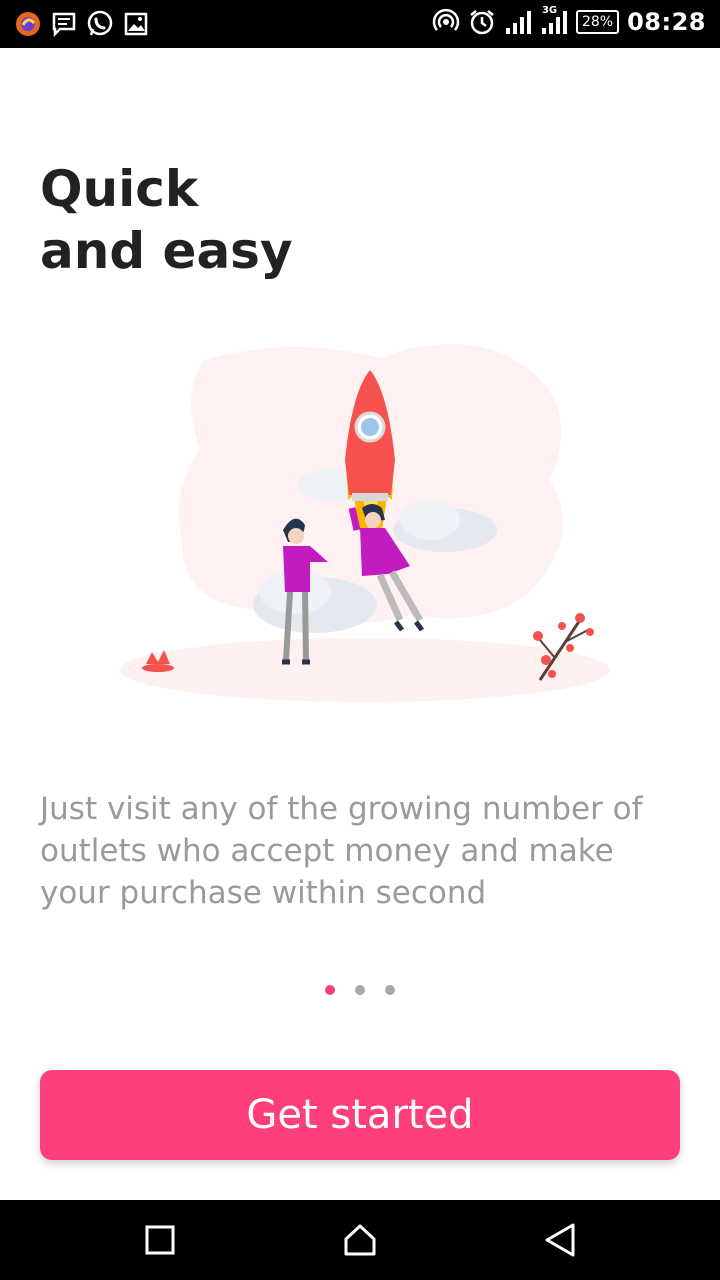 Image resolution: width=720 pixels, height=1280 pixels. I want to click on alarm-icon, so click(482, 22).